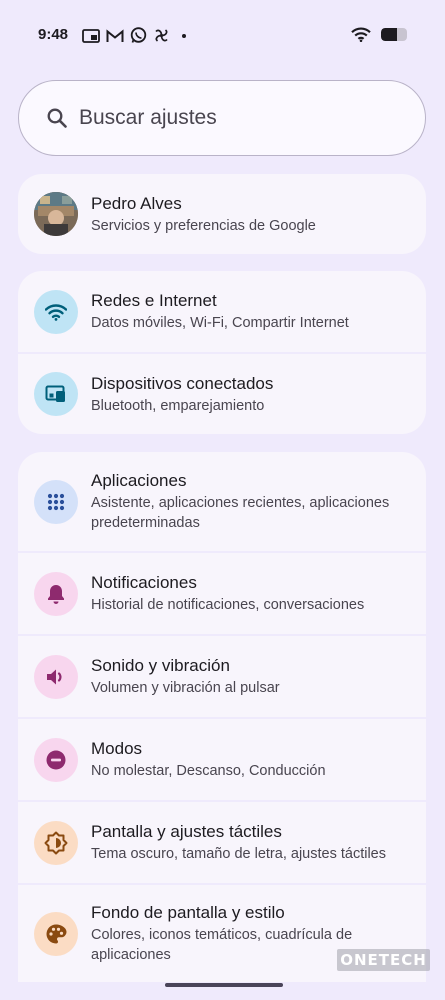 This screenshot has height=1000, width=445. Describe the element at coordinates (184, 35) in the screenshot. I see `more-notifications-dot` at that location.